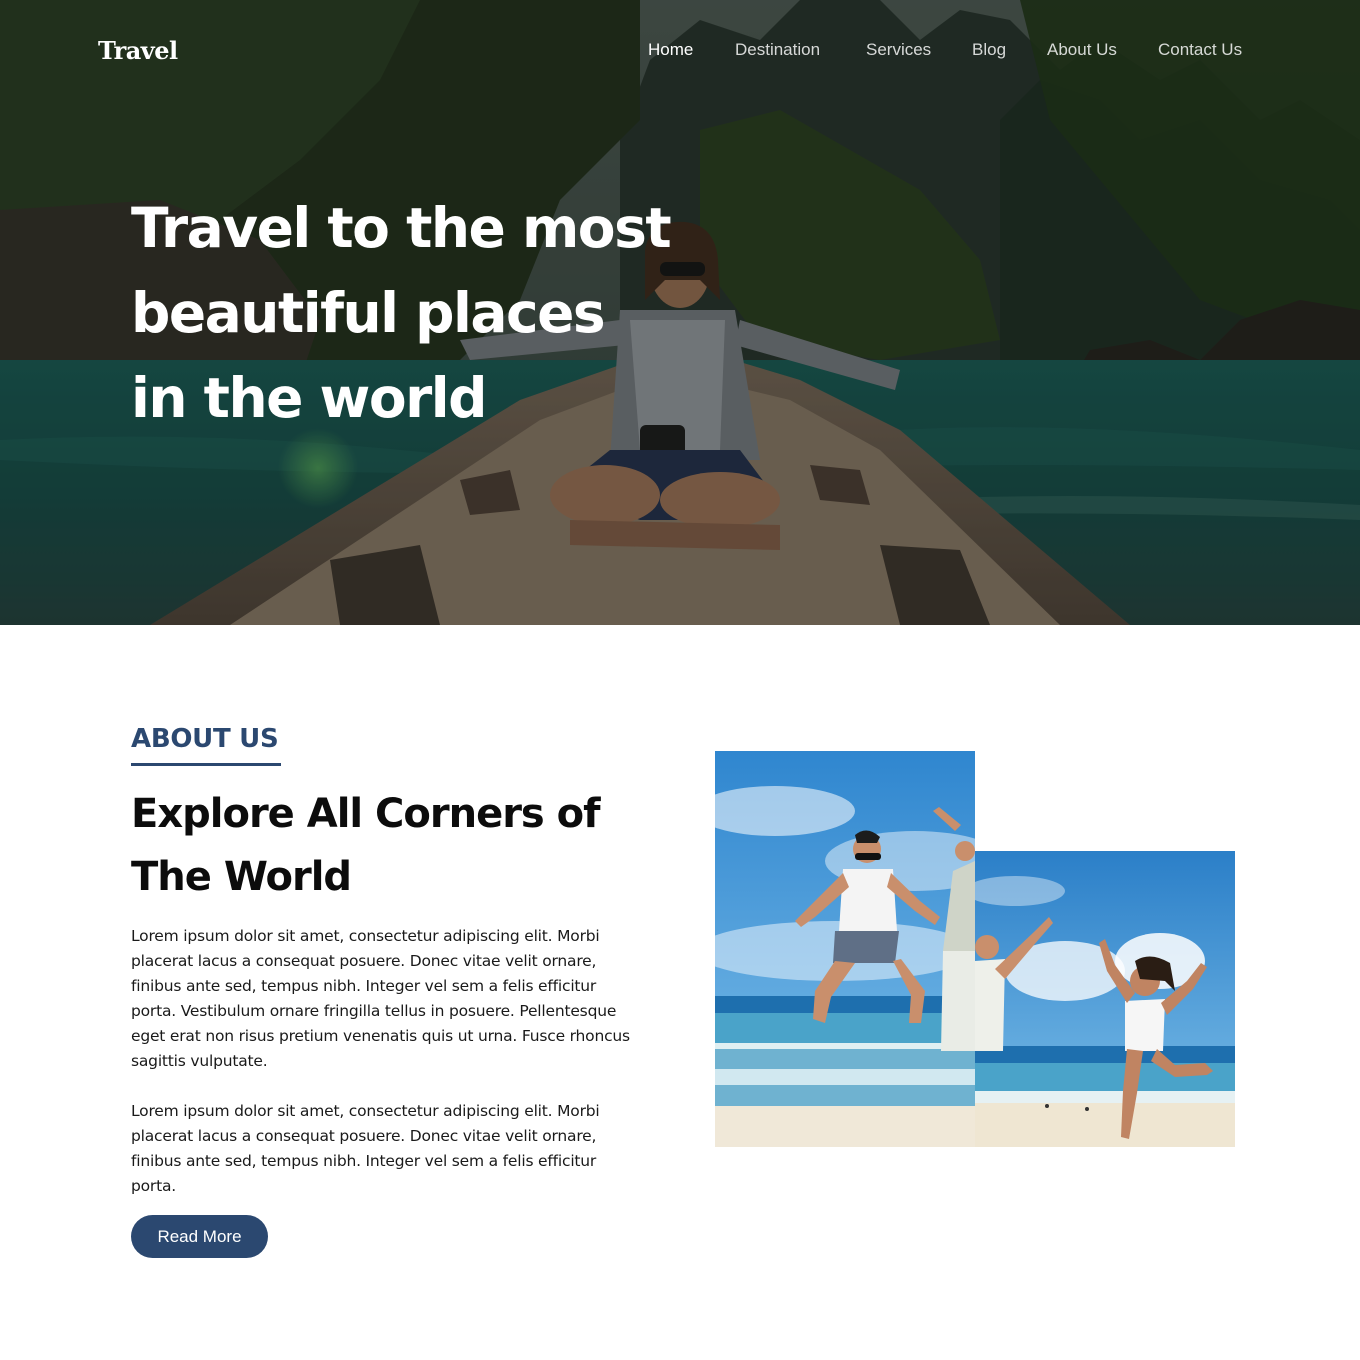 This screenshot has height=1360, width=1360. Describe the element at coordinates (1200, 50) in the screenshot. I see `nav-item-contact-us: Contact Us` at that location.